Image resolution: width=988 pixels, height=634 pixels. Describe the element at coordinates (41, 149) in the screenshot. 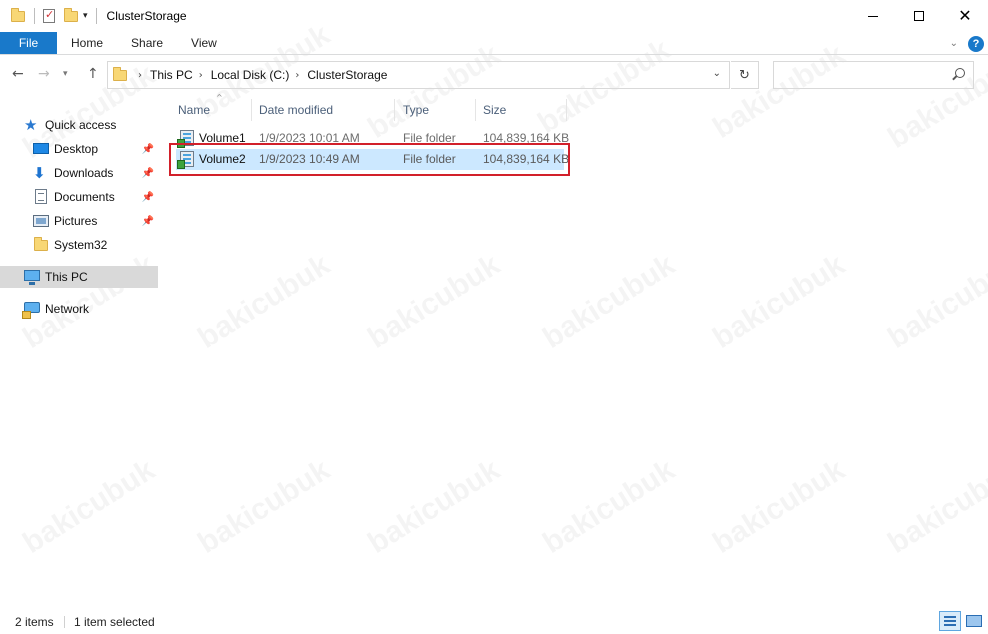

I see `desktop-icon` at that location.